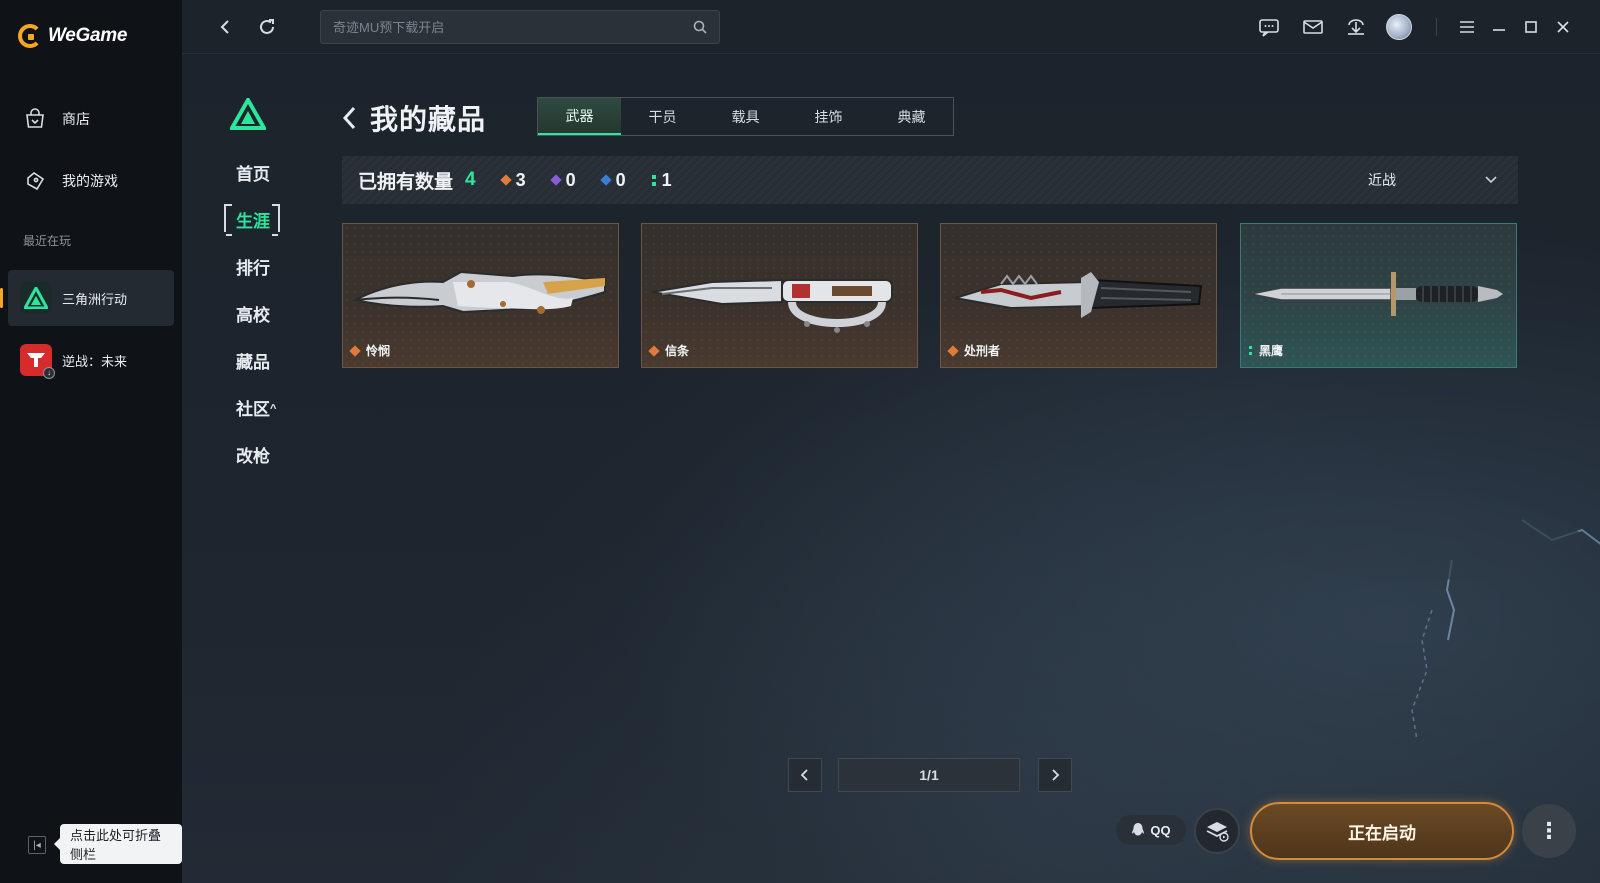  What do you see at coordinates (253, 360) in the screenshot?
I see `game-nav-collection: 藏品` at bounding box center [253, 360].